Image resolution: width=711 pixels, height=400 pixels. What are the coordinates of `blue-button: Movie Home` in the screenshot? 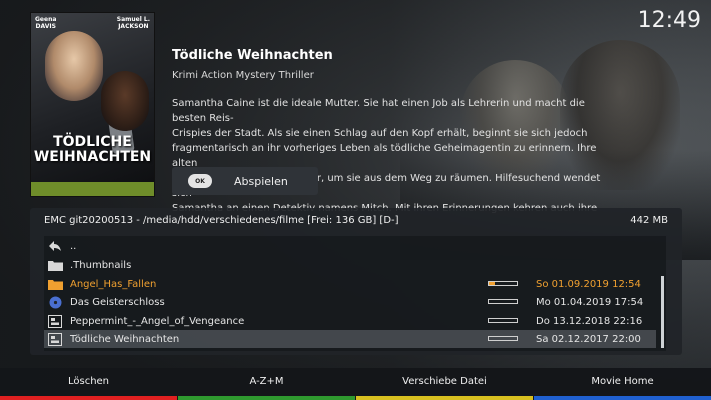 It's located at (622, 384).